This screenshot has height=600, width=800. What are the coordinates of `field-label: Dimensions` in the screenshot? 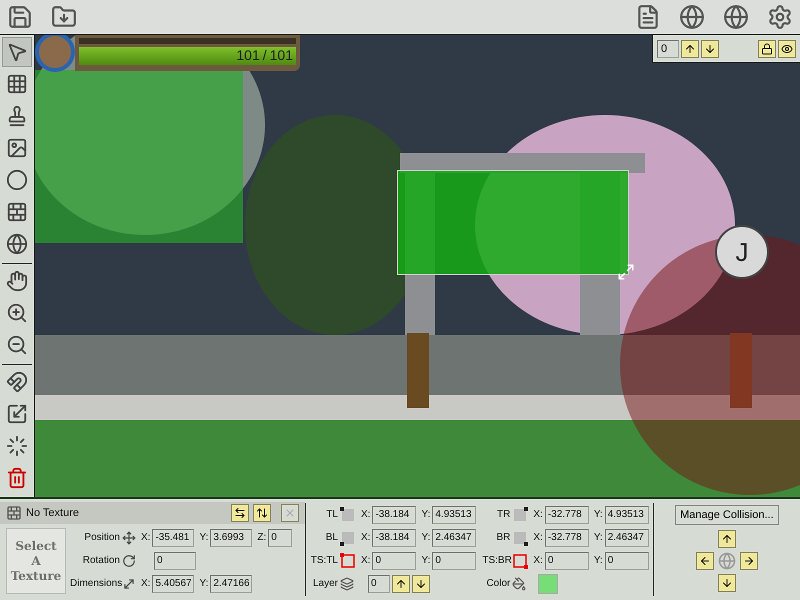 It's located at (95, 583).